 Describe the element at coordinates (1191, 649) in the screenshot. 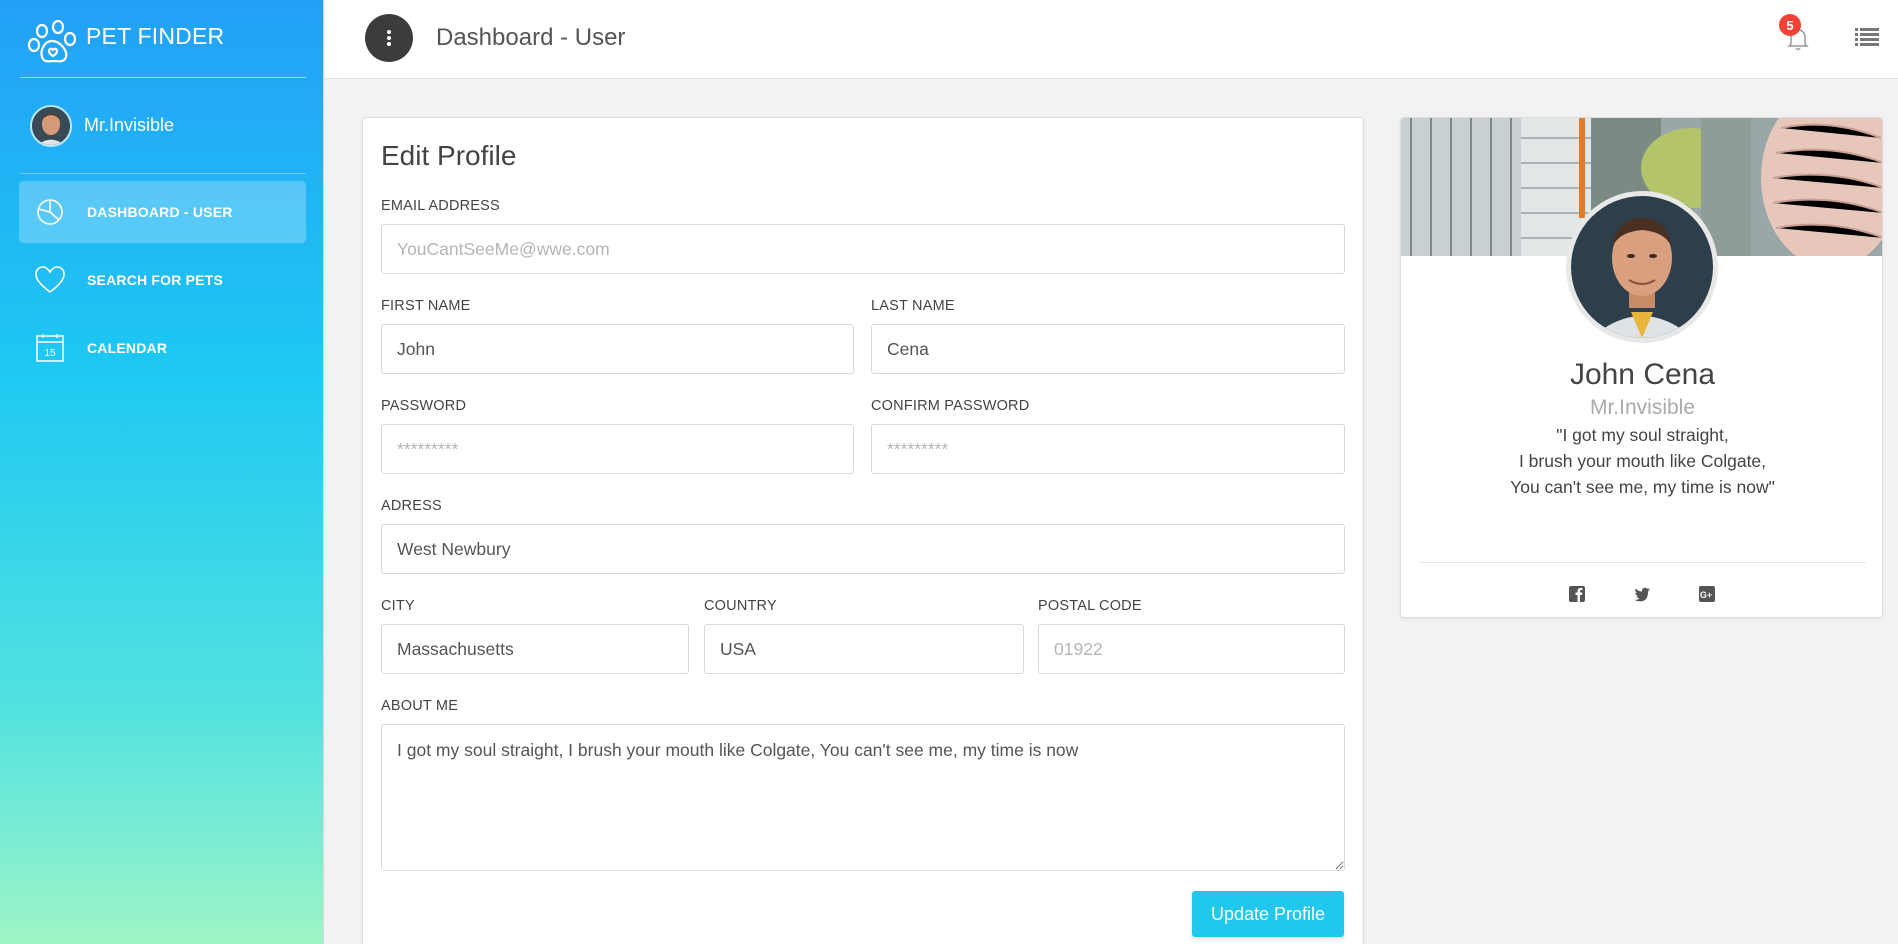

I see `postal-code-field` at that location.